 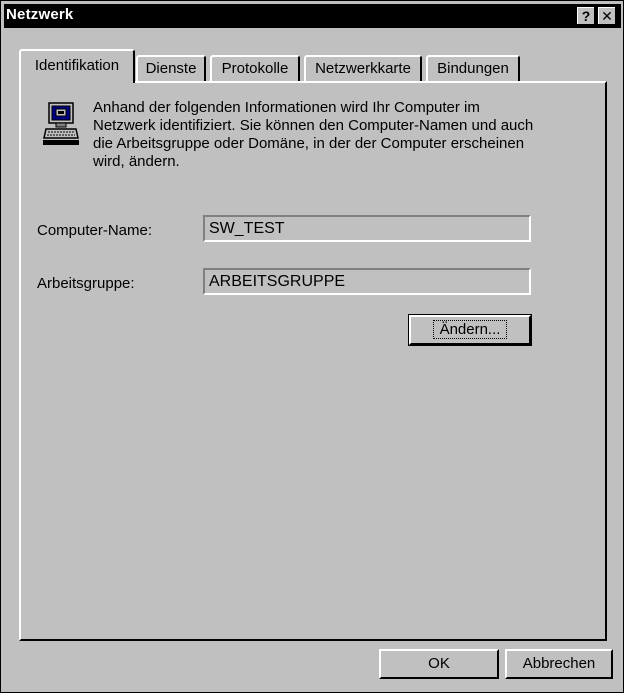 I want to click on tab-netzwerkkarte: Netzwerkkarte, so click(x=363, y=68).